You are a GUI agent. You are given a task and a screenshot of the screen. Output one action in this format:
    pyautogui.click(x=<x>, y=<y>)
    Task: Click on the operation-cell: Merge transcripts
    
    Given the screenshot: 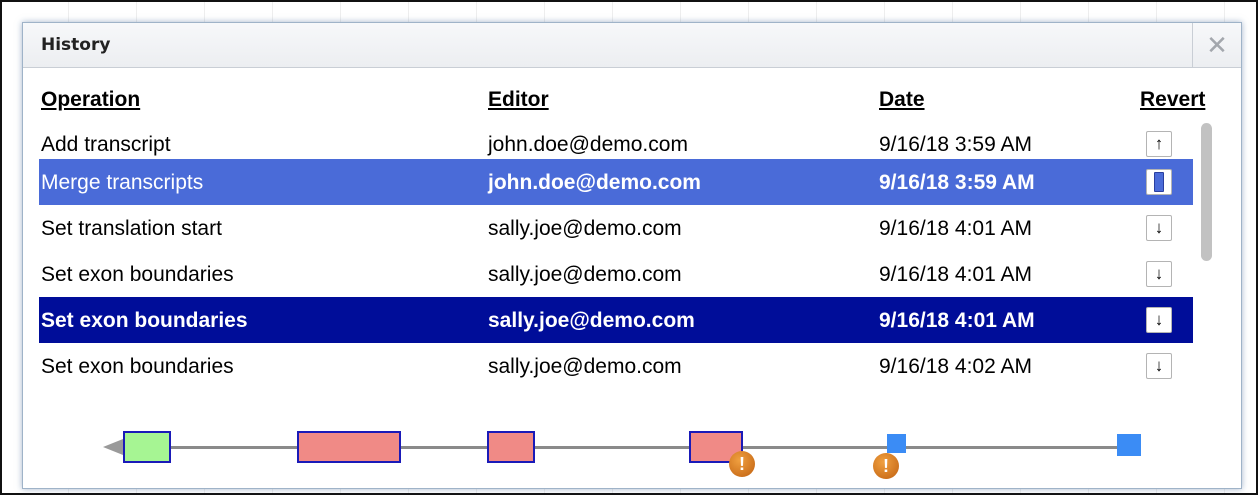 What is the action you would take?
    pyautogui.click(x=122, y=182)
    